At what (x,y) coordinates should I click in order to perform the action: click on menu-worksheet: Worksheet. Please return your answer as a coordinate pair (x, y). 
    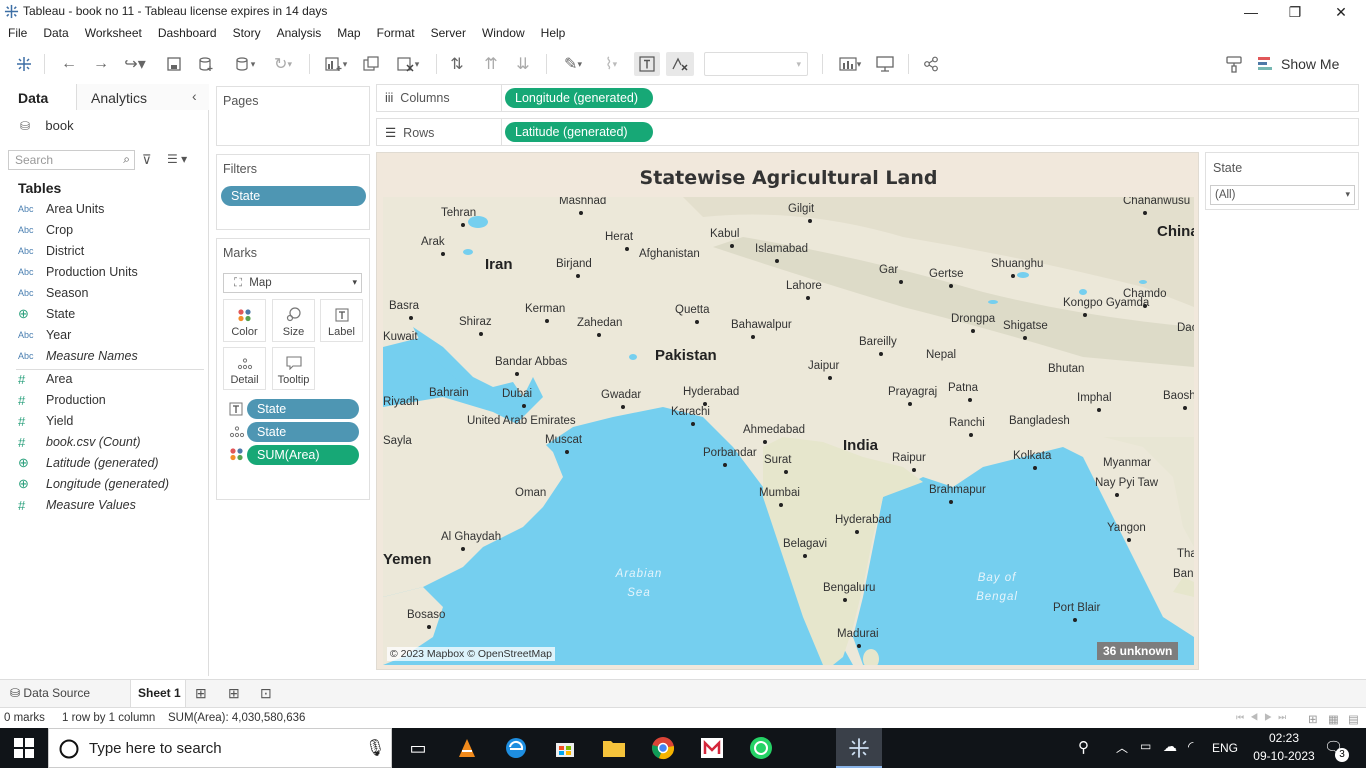
    Looking at the image, I should click on (113, 34).